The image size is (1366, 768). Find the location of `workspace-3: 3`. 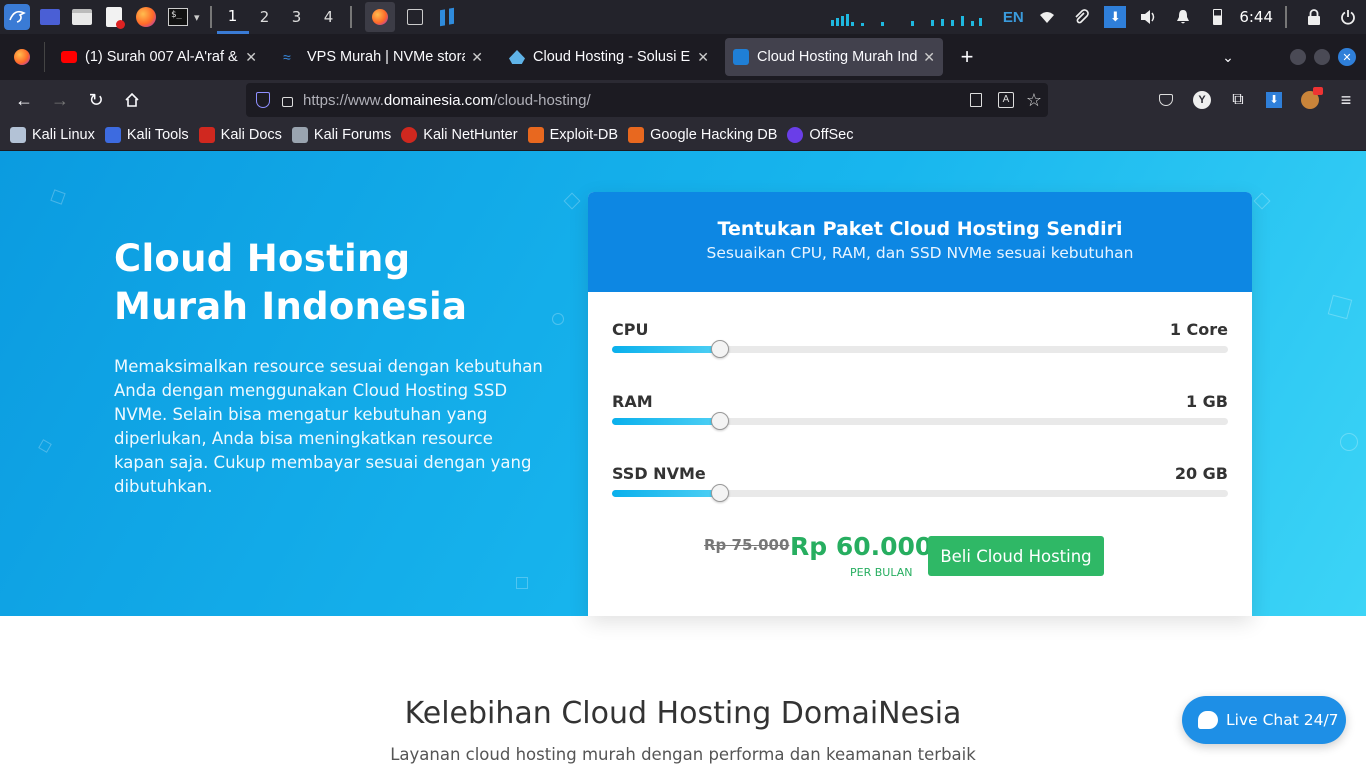

workspace-3: 3 is located at coordinates (297, 17).